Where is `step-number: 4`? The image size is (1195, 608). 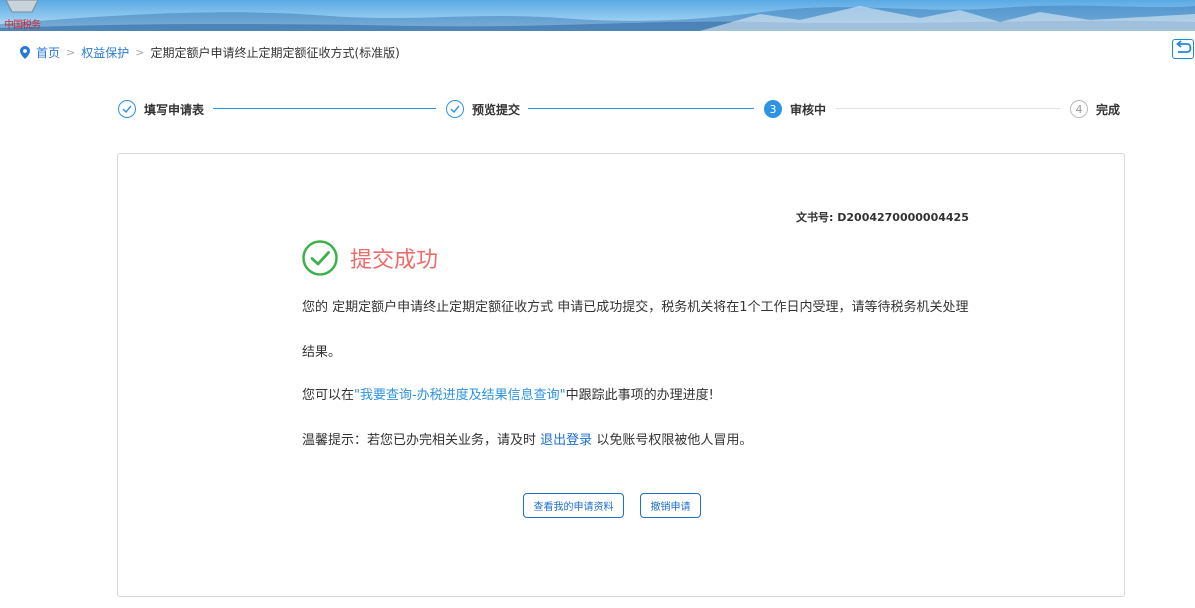 step-number: 4 is located at coordinates (1079, 109).